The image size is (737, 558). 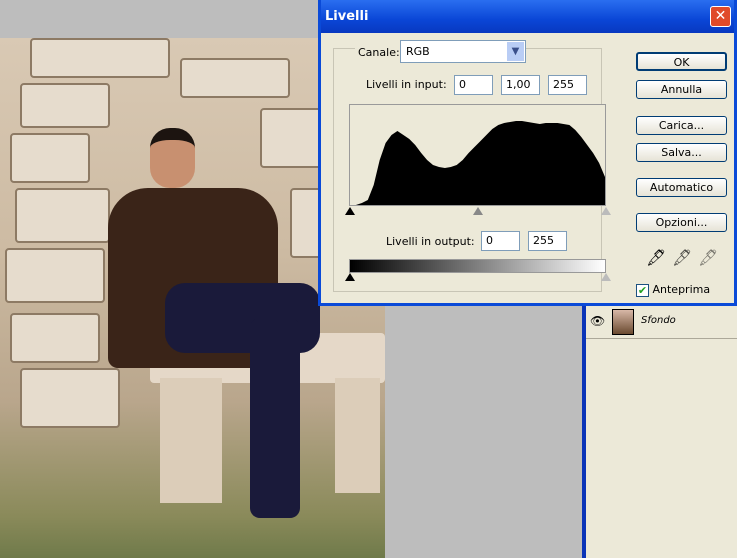 What do you see at coordinates (430, 241) in the screenshot?
I see `output-levels-label: Livelli in output:` at bounding box center [430, 241].